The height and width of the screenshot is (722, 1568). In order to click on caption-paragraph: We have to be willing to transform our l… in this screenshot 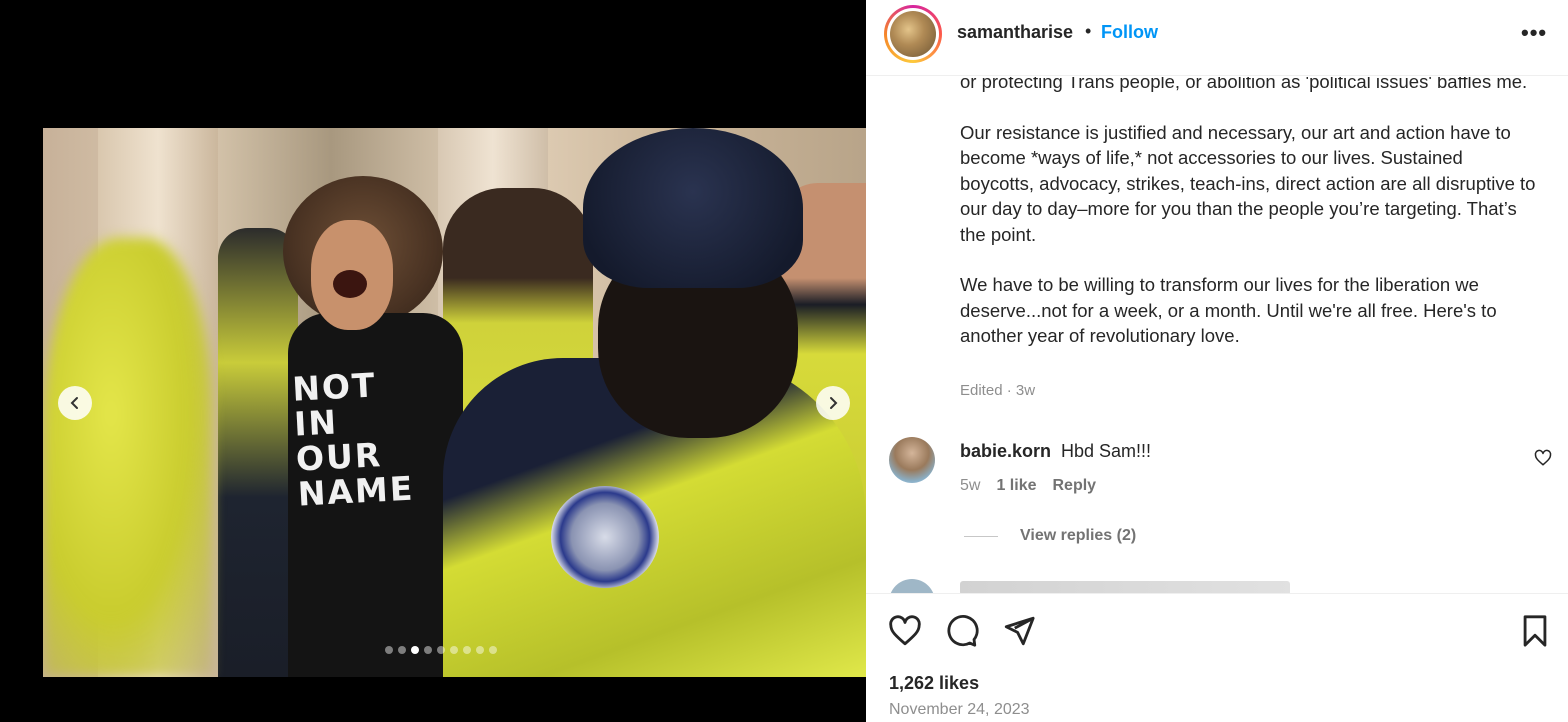, I will do `click(1228, 310)`.